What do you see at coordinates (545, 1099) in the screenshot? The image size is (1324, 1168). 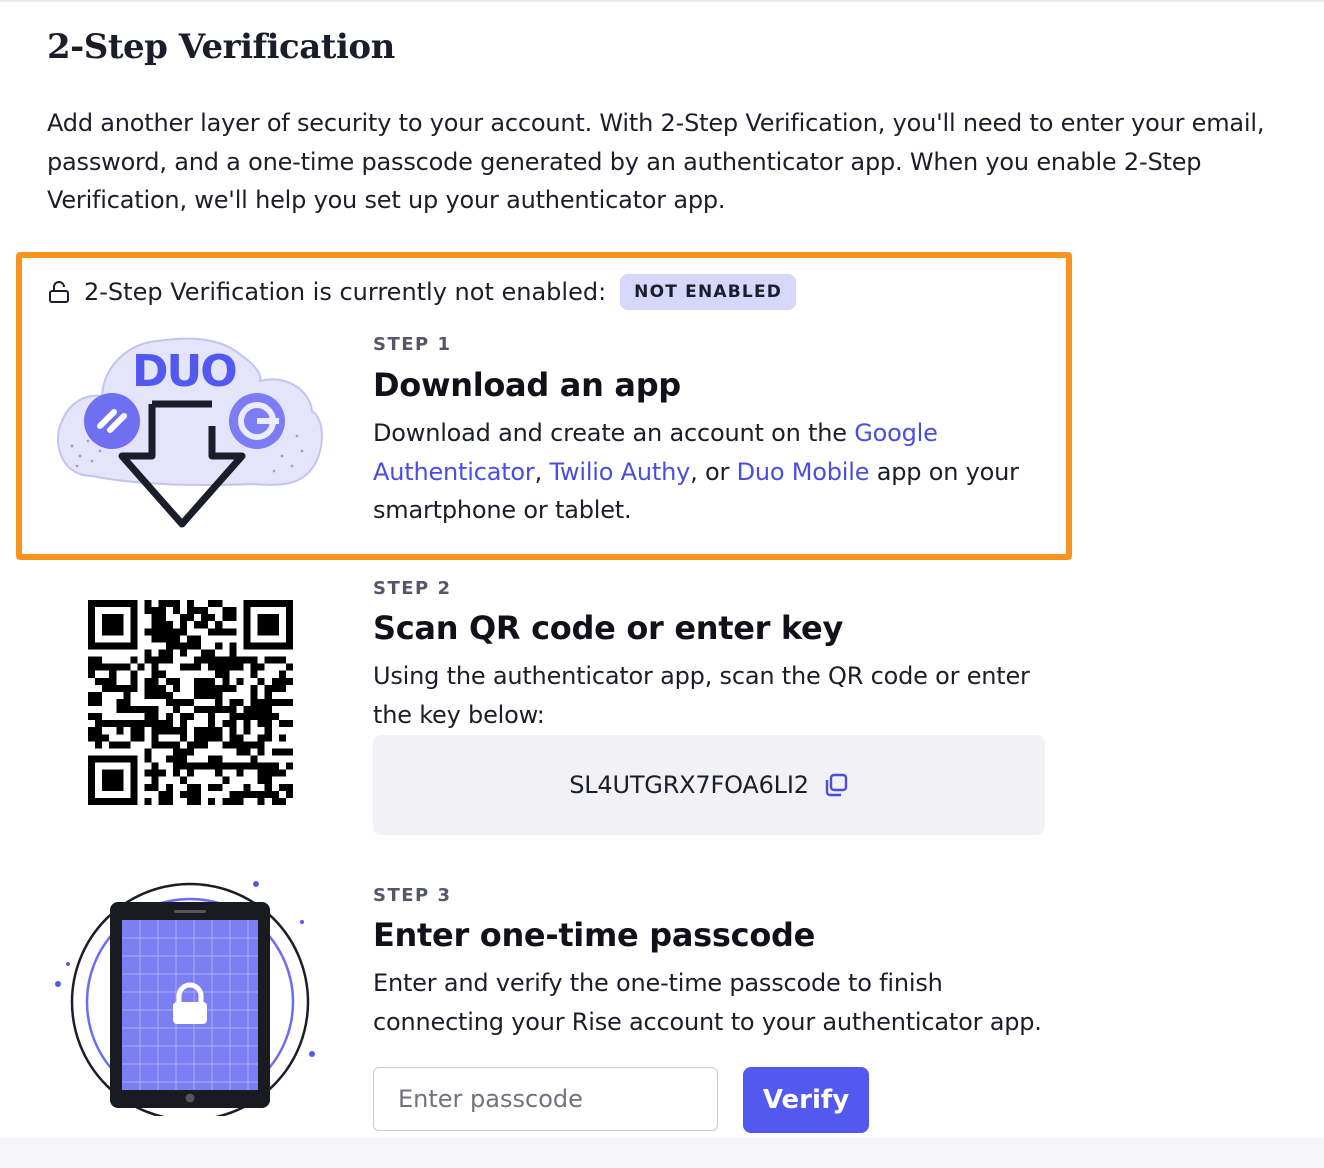 I see `passcode-input` at bounding box center [545, 1099].